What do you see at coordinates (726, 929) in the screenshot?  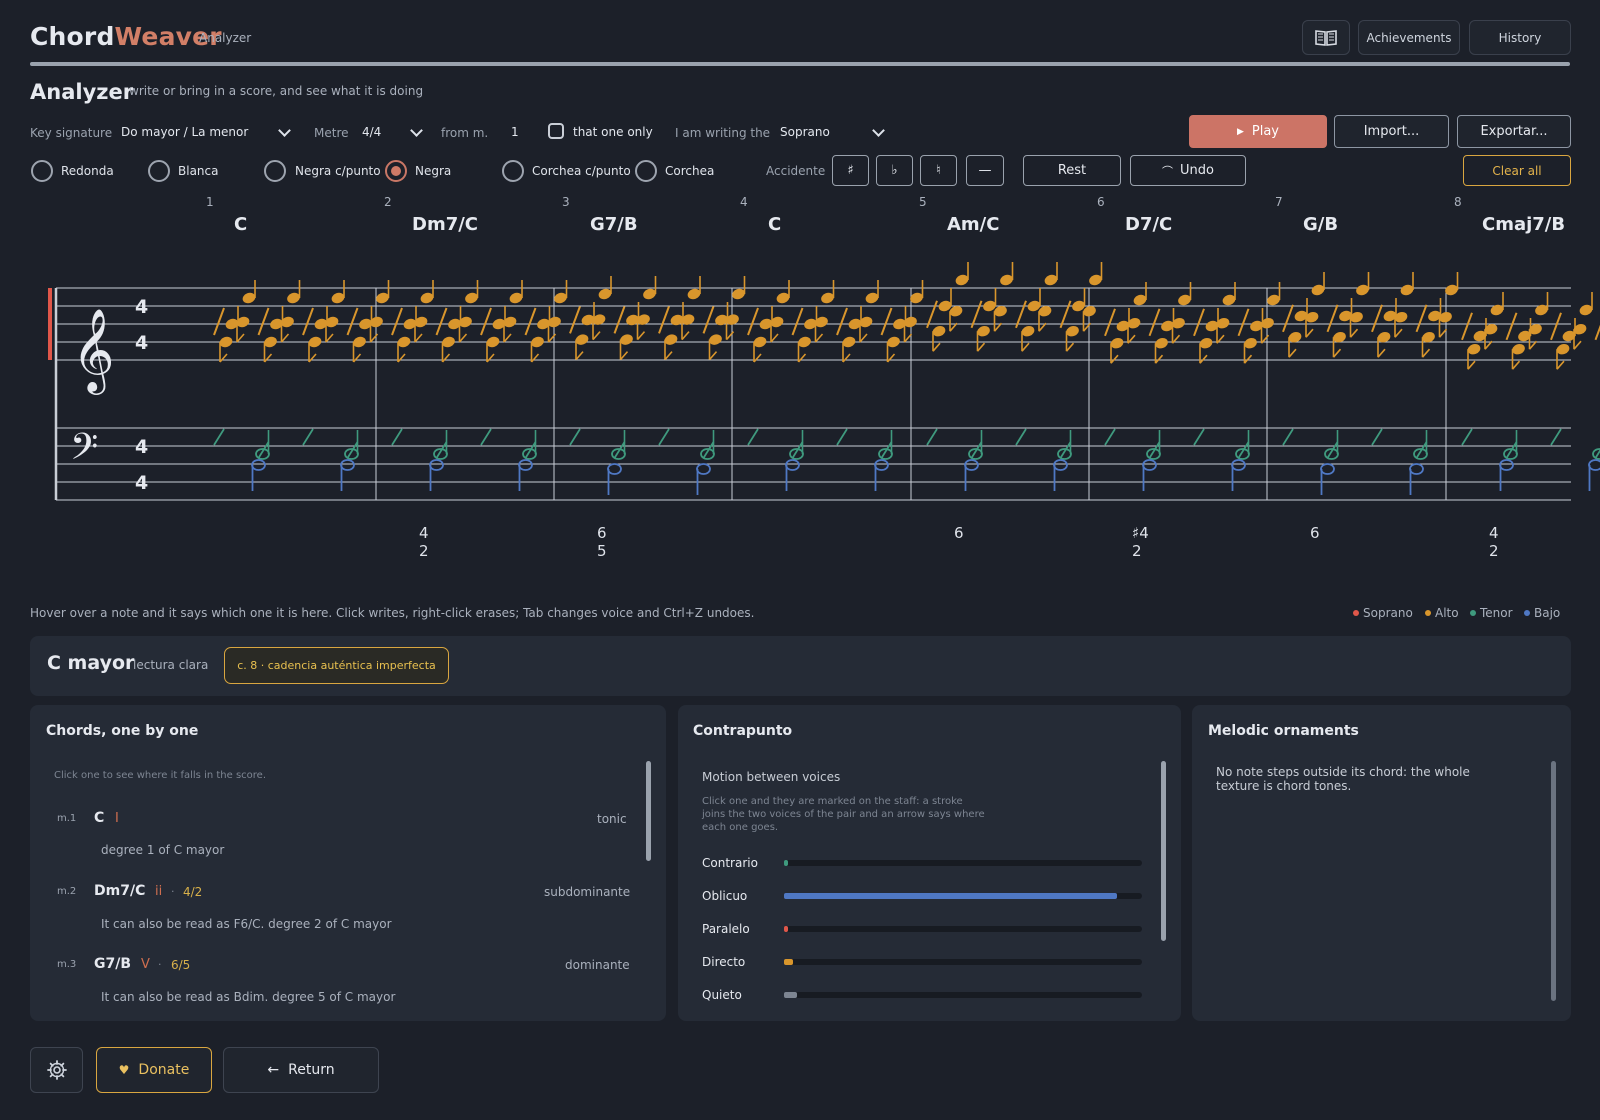 I see `motion-label-paralelo: Paralelo` at bounding box center [726, 929].